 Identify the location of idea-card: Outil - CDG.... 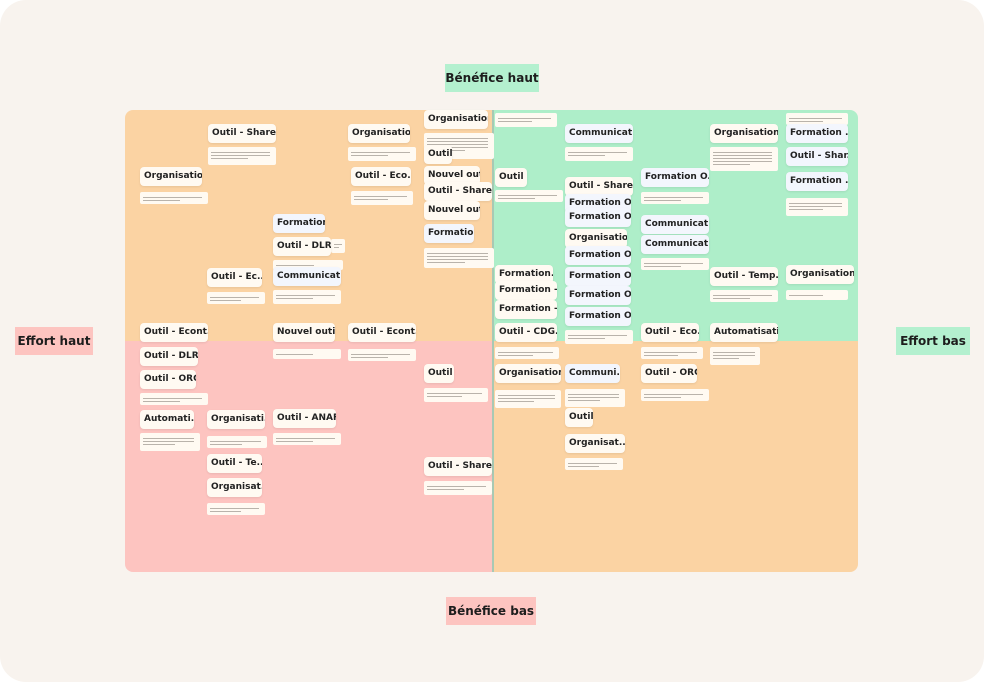
(526, 332).